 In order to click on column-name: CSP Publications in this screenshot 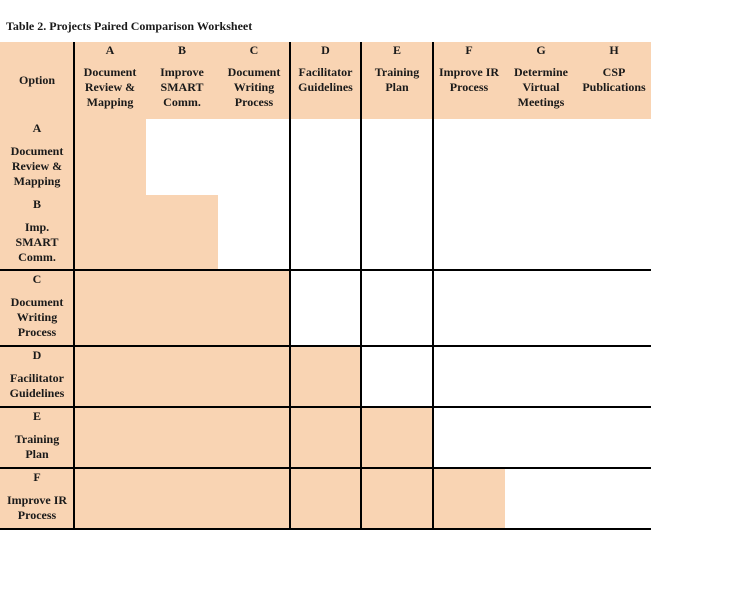, I will do `click(613, 80)`.